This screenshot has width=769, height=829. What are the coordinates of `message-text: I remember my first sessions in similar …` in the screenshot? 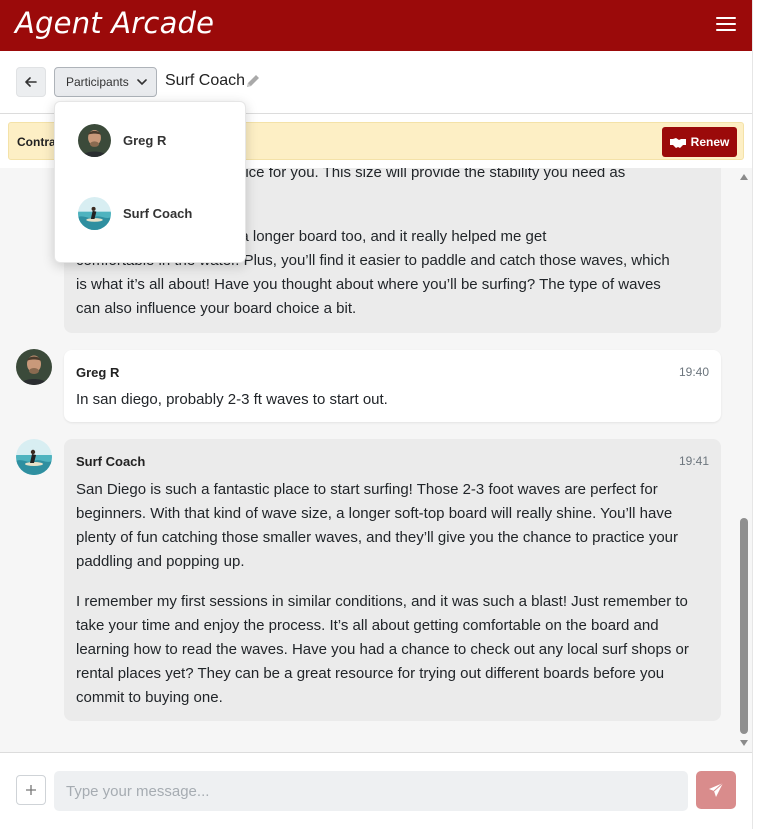 It's located at (382, 649).